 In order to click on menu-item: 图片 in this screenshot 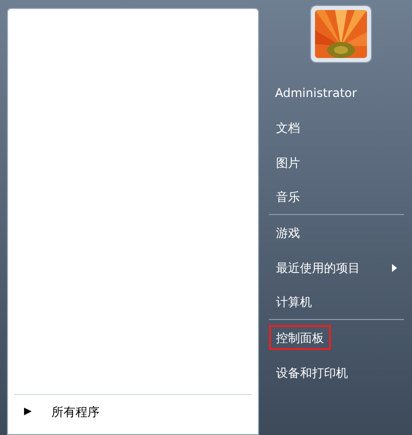, I will do `click(288, 162)`.